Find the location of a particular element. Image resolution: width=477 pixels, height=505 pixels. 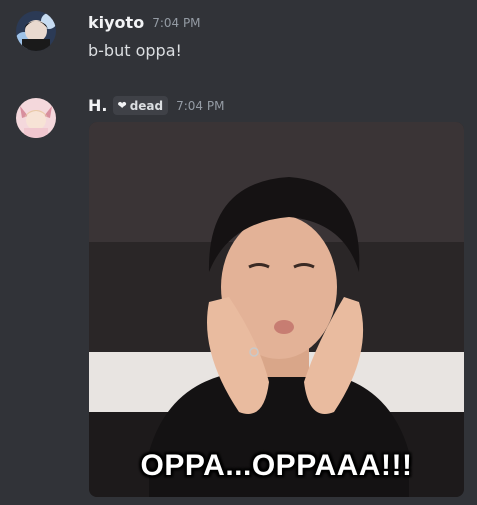

avatar-h is located at coordinates (36, 118).